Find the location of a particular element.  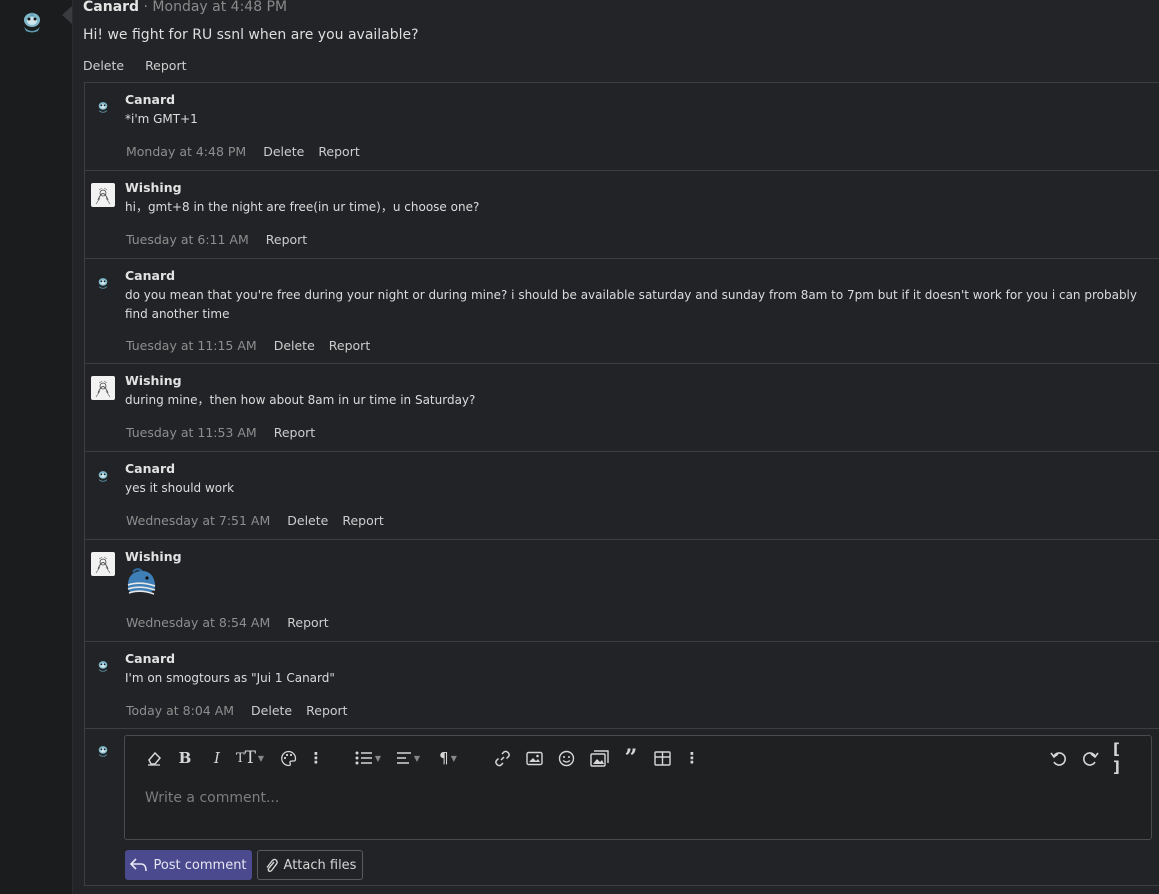

quote-icon: ” is located at coordinates (631, 758).